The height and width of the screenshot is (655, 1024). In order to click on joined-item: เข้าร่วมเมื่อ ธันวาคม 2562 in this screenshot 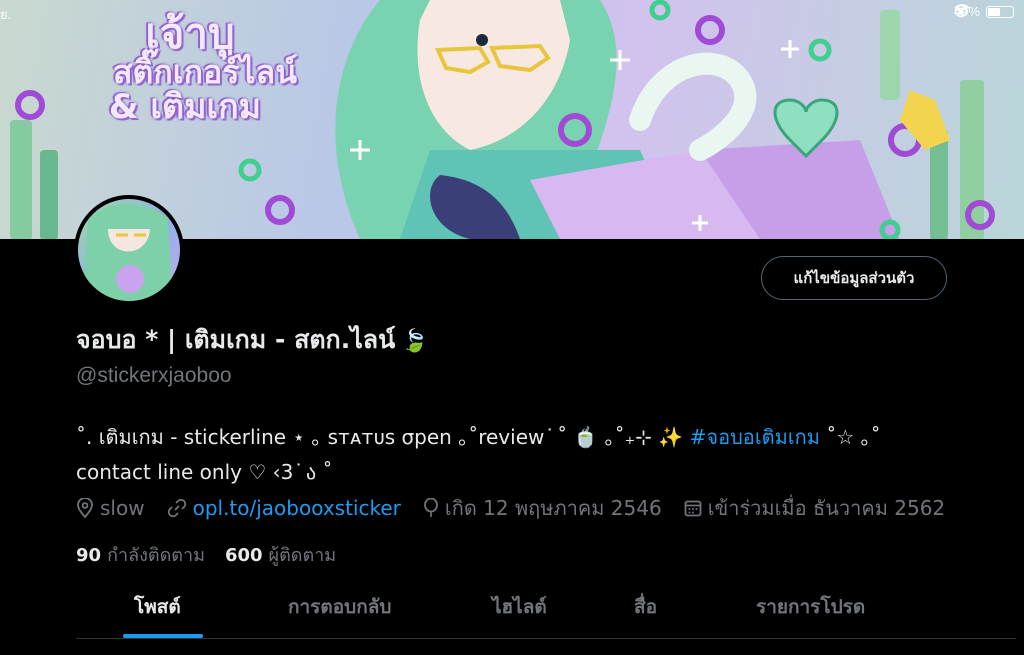, I will do `click(814, 508)`.